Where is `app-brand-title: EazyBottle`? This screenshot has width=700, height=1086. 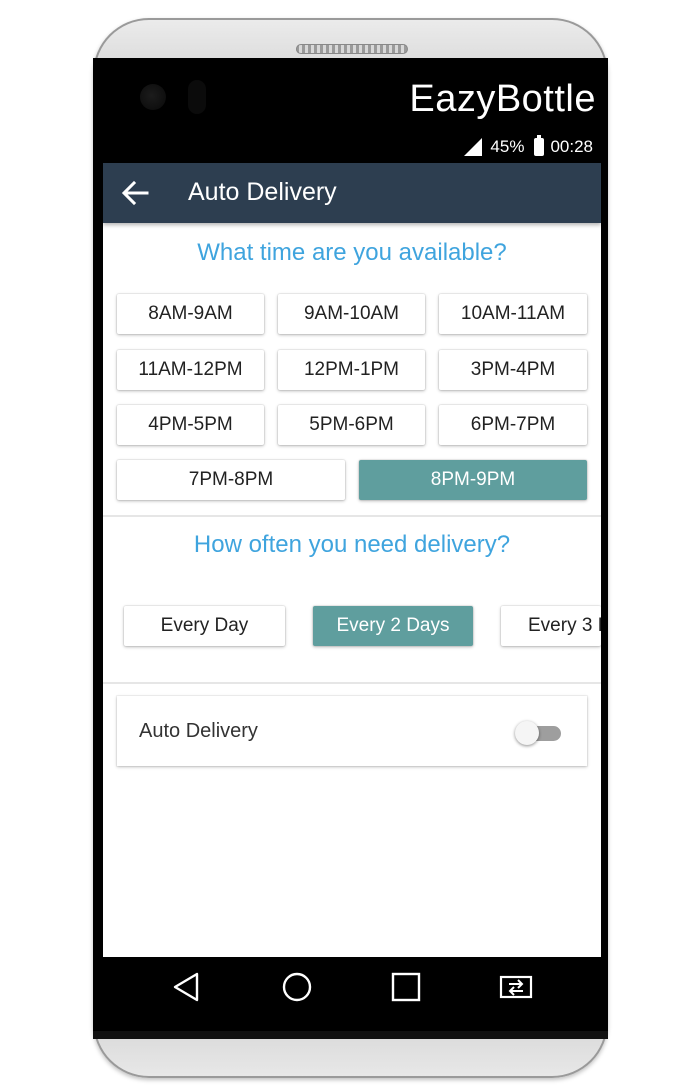 app-brand-title: EazyBottle is located at coordinates (502, 99).